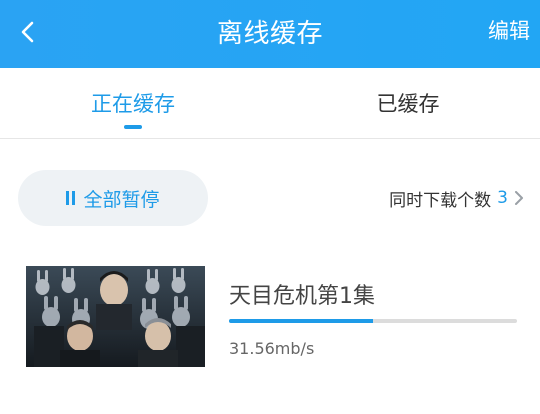  Describe the element at coordinates (509, 31) in the screenshot. I see `edit-button: 编辑` at that location.